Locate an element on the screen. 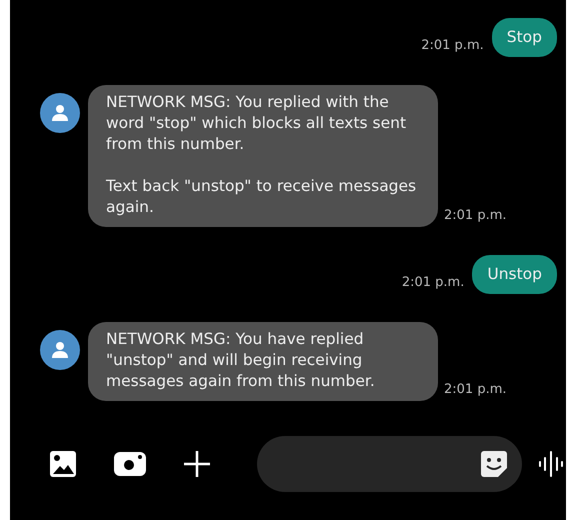 The width and height of the screenshot is (576, 520). sticker-icon is located at coordinates (494, 464).